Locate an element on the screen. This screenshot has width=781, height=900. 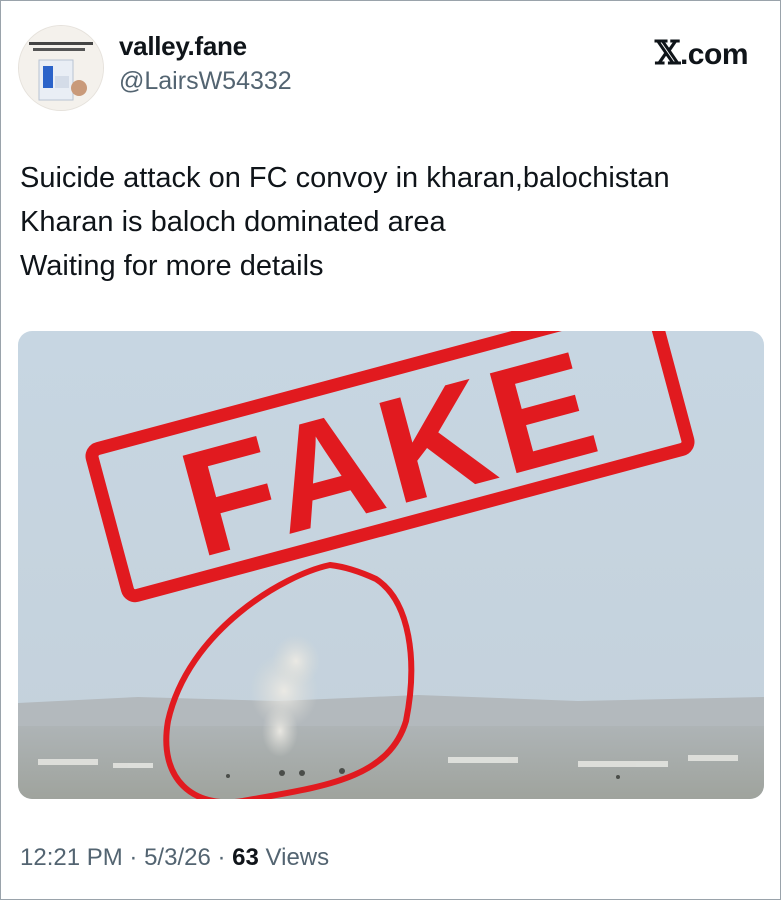
avatar-image is located at coordinates (61, 68).